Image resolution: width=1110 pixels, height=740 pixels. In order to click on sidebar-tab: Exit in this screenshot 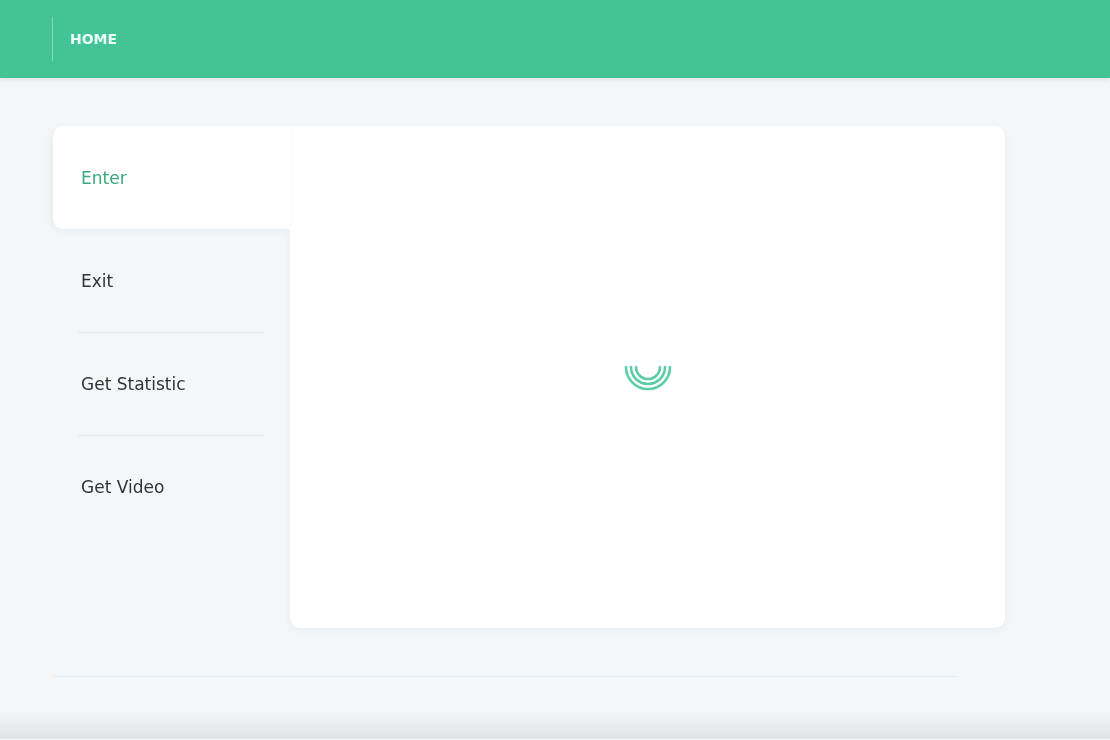, I will do `click(171, 280)`.